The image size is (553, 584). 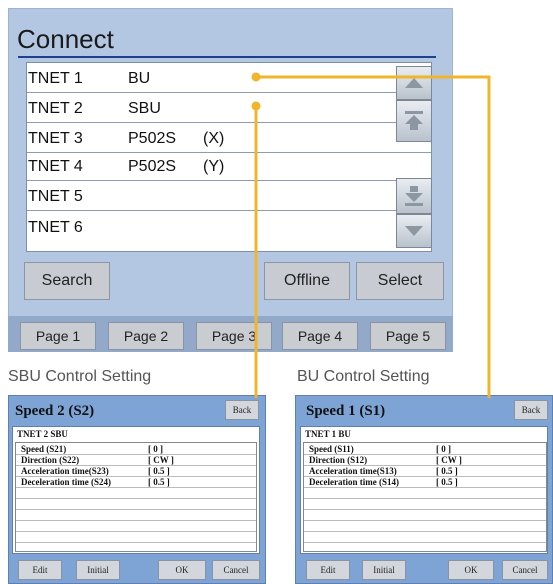 I want to click on axis-label: (X), so click(x=214, y=138).